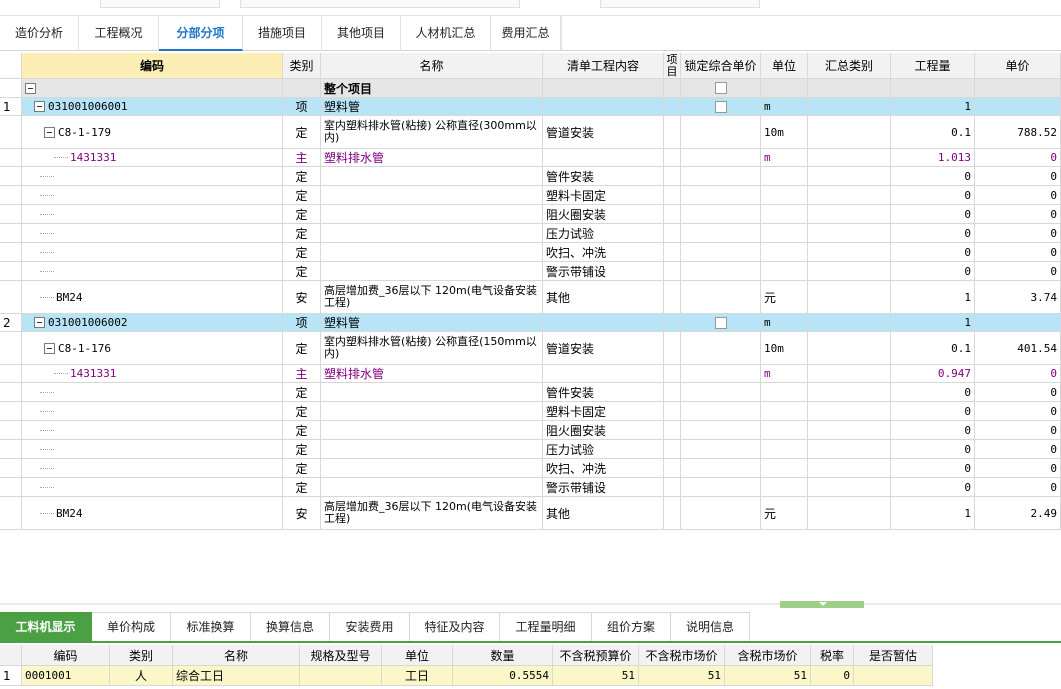 The width and height of the screenshot is (1061, 689). Describe the element at coordinates (152, 252) in the screenshot. I see `content-code` at that location.